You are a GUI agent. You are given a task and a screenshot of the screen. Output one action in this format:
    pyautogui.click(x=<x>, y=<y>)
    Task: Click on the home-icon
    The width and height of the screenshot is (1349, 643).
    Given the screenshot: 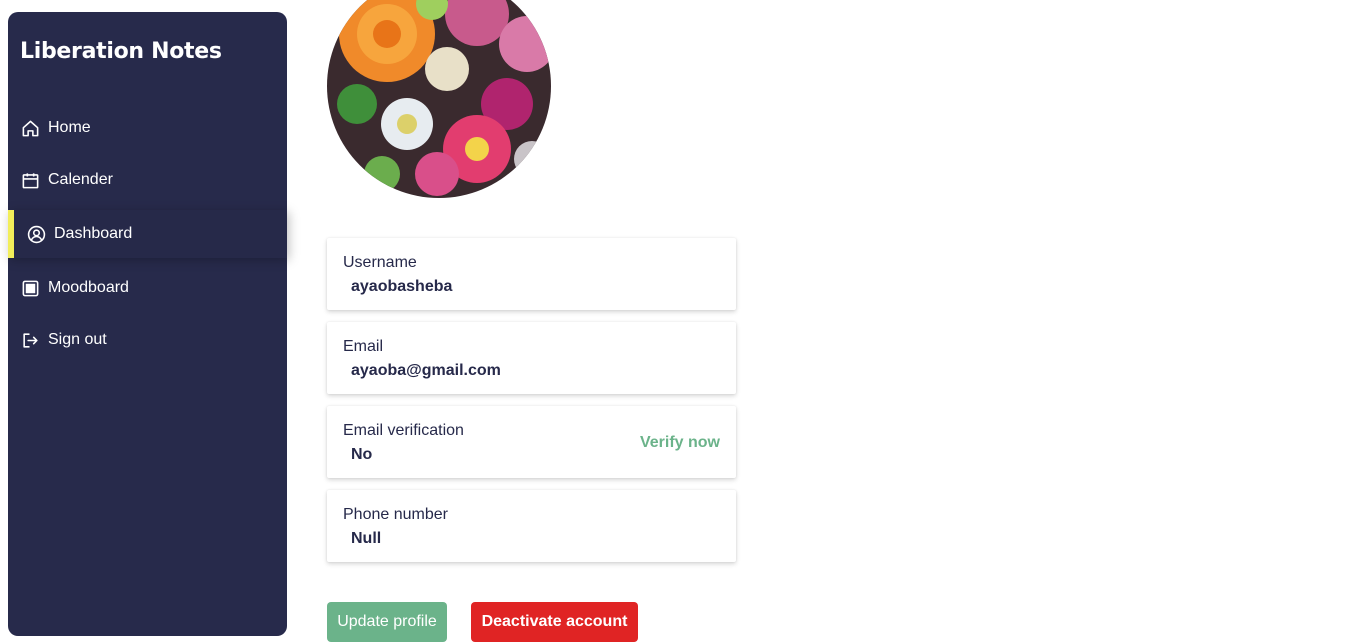 What is the action you would take?
    pyautogui.click(x=30, y=128)
    